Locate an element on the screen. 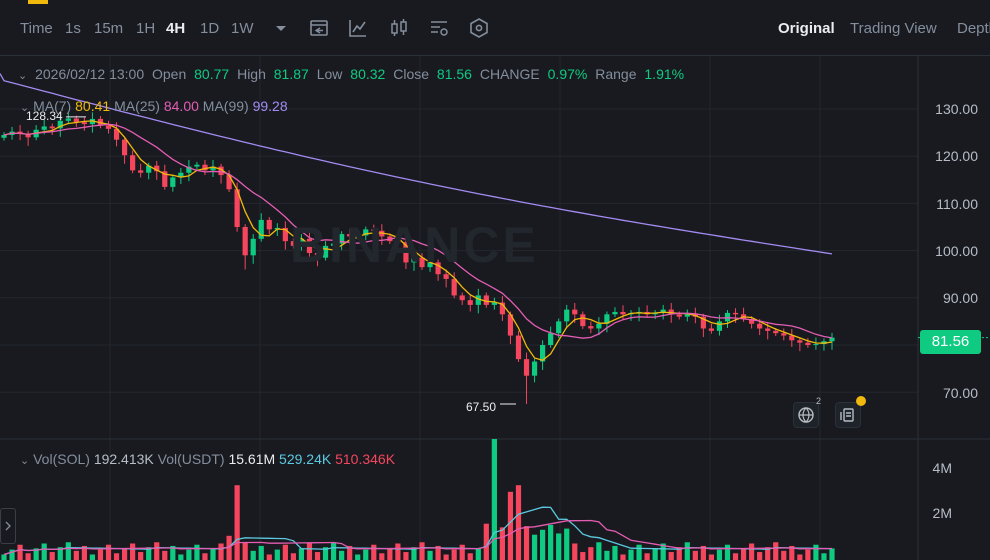  panel-collapse-handle is located at coordinates (8, 526).